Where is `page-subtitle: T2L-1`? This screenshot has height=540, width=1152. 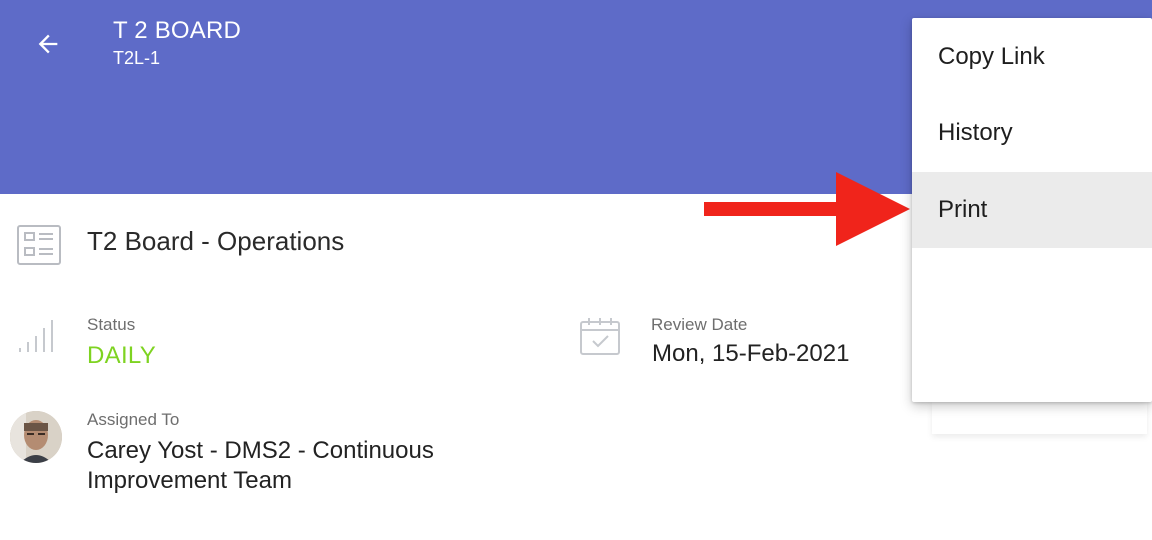 page-subtitle: T2L-1 is located at coordinates (137, 58).